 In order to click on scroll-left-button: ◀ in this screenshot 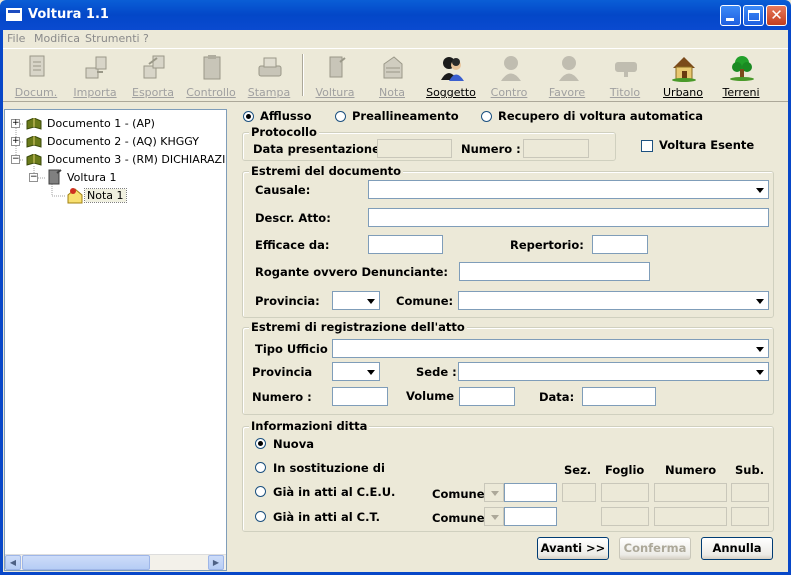, I will do `click(13, 562)`.